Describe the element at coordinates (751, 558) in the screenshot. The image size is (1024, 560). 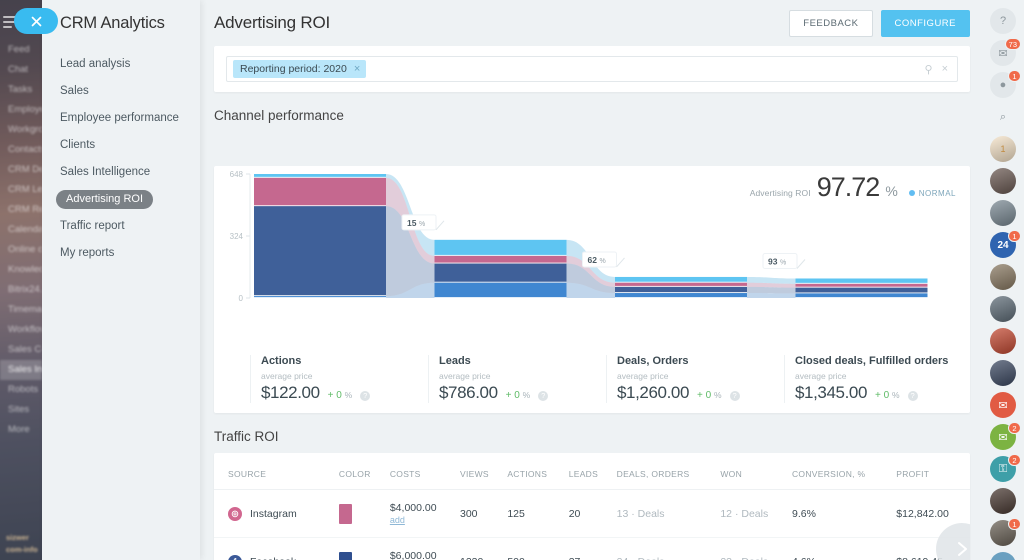
I see `won-suffix: · Deals` at that location.